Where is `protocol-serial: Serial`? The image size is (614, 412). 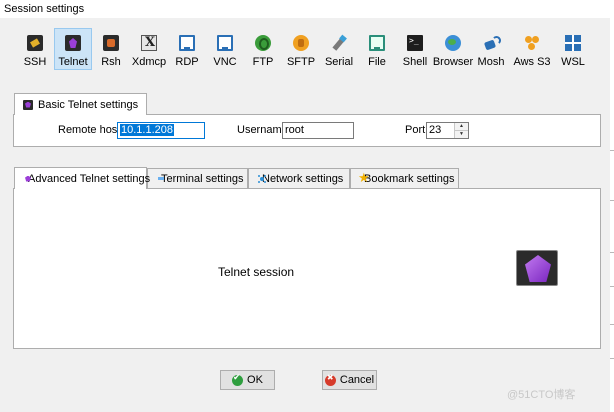 protocol-serial: Serial is located at coordinates (339, 49).